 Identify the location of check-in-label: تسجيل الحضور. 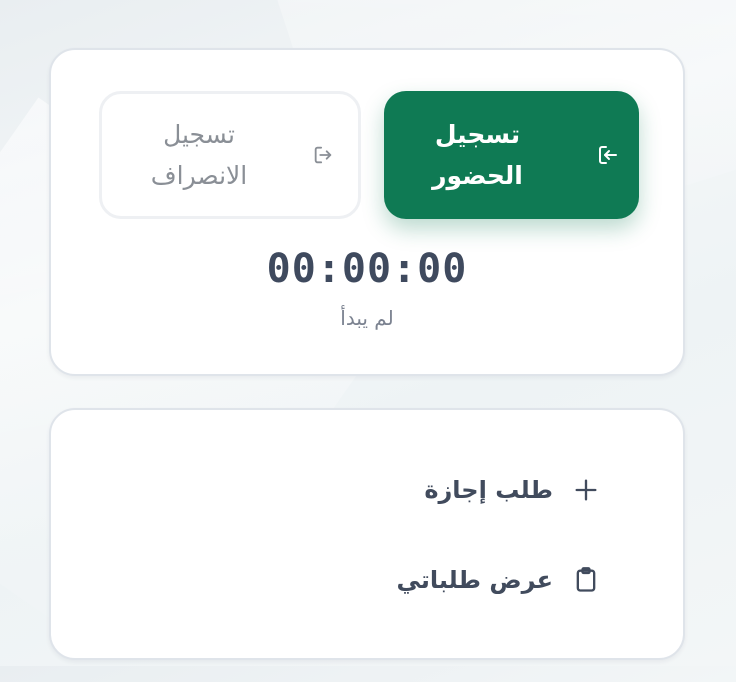
(477, 155).